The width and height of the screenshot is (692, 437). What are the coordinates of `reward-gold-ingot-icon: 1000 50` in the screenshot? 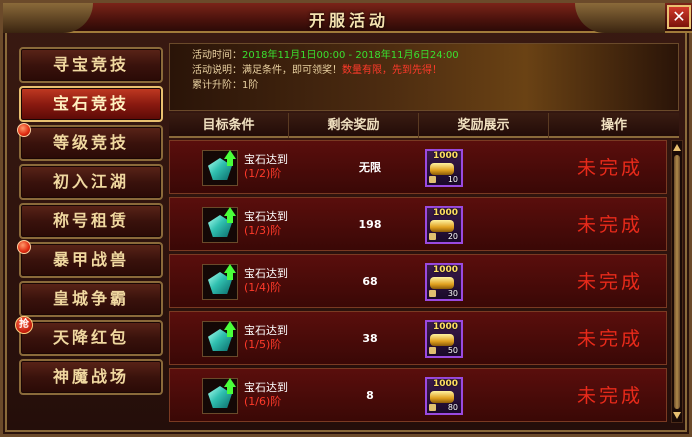 It's located at (444, 339).